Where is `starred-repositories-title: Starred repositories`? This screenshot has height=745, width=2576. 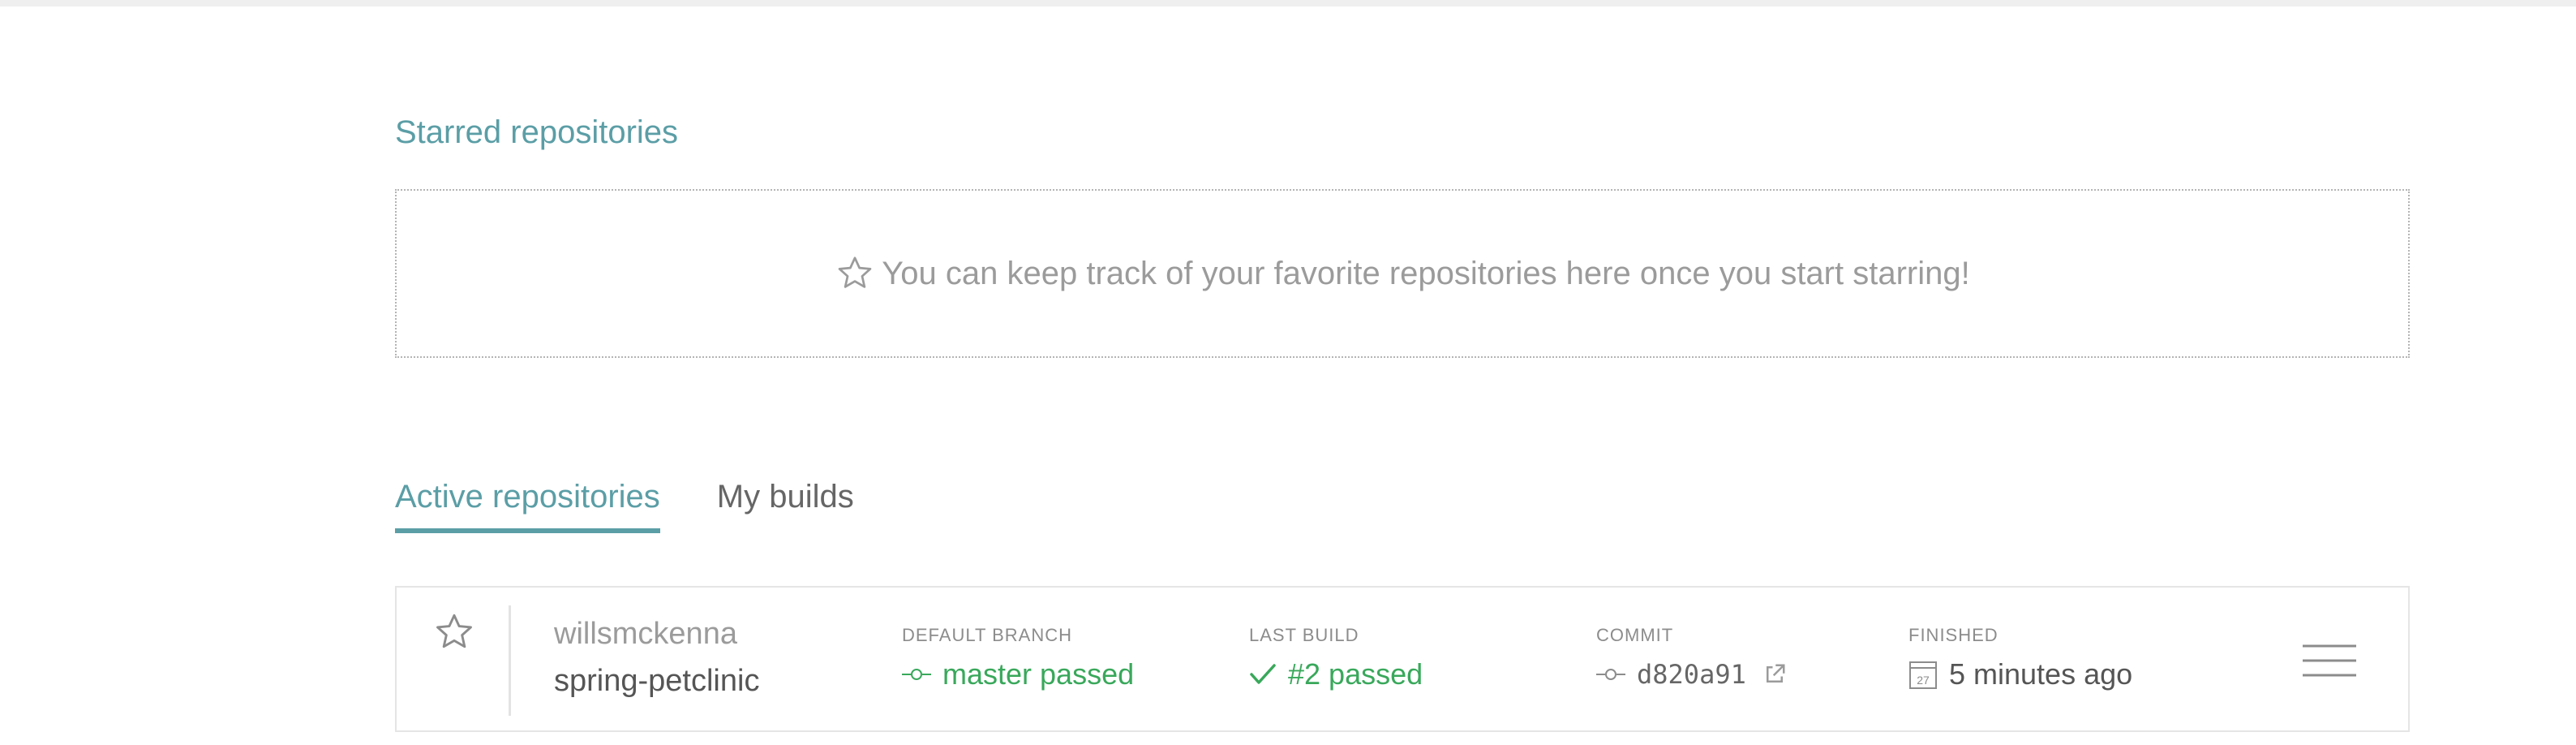 starred-repositories-title: Starred repositories is located at coordinates (537, 132).